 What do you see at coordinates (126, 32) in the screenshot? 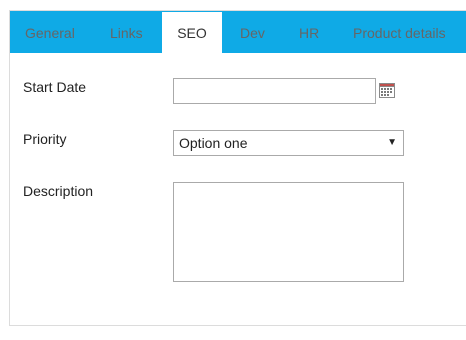
I see `tab-links: Links` at bounding box center [126, 32].